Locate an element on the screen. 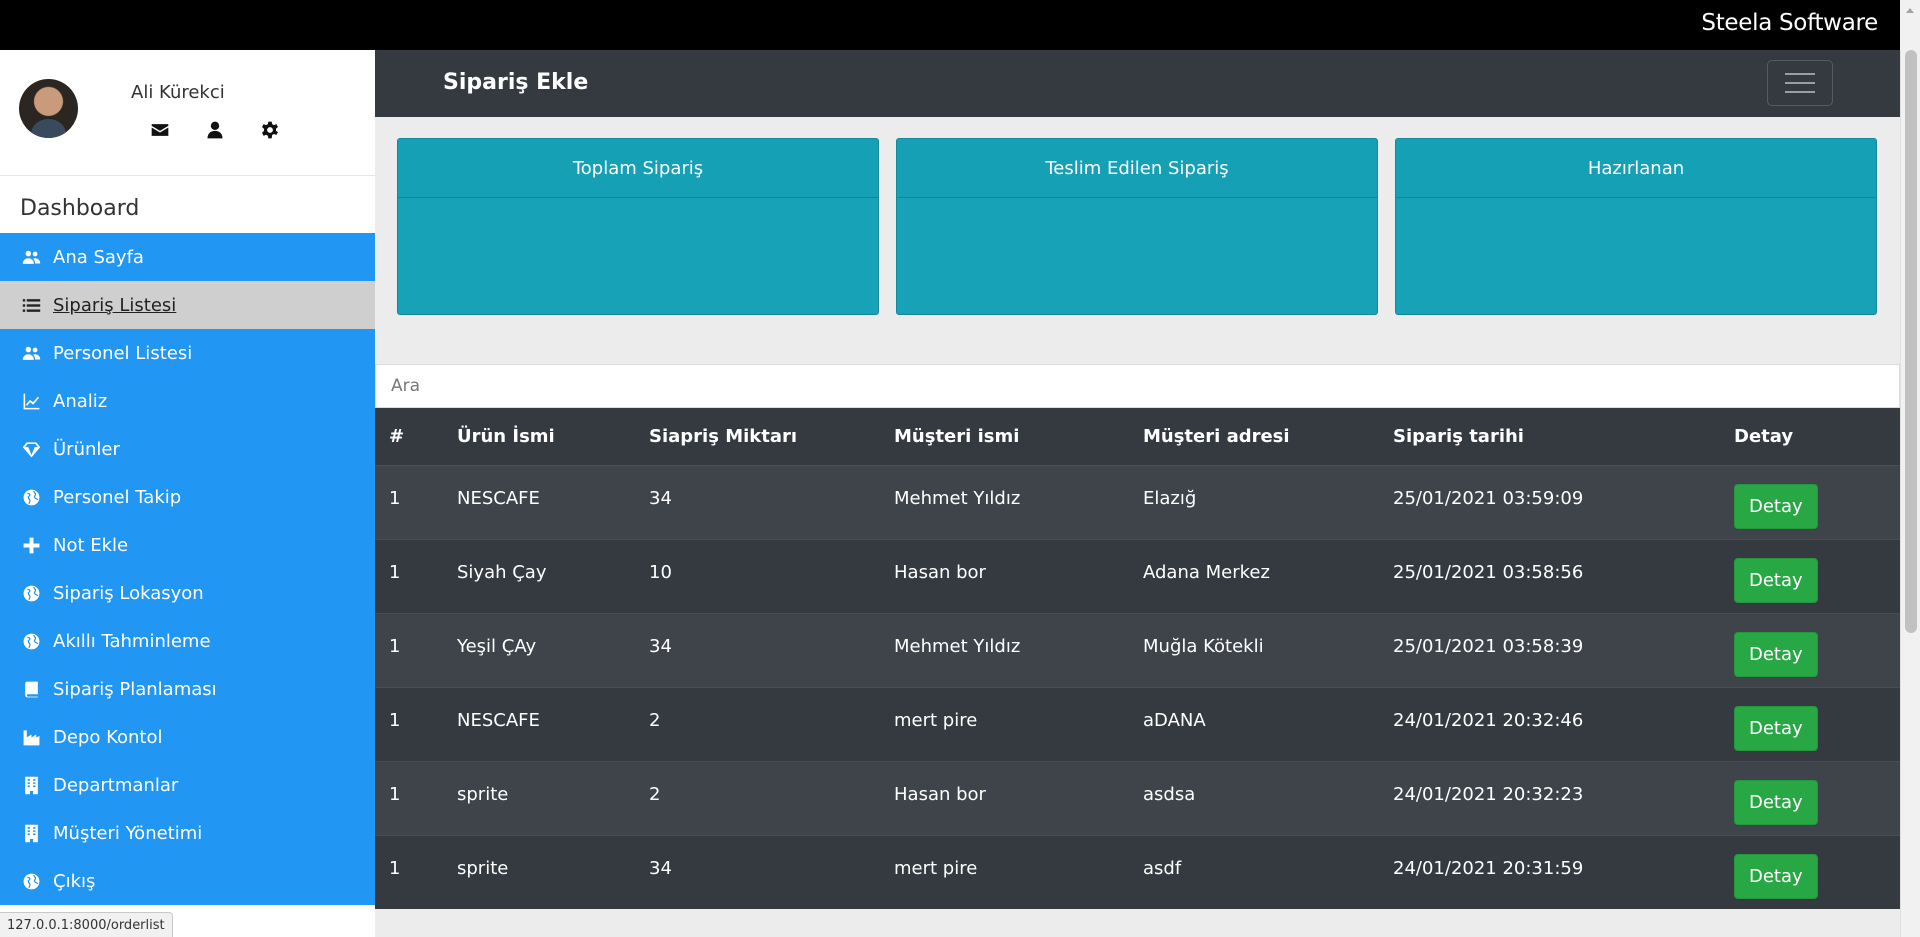  table-cell: Elazığ is located at coordinates (1254, 501).